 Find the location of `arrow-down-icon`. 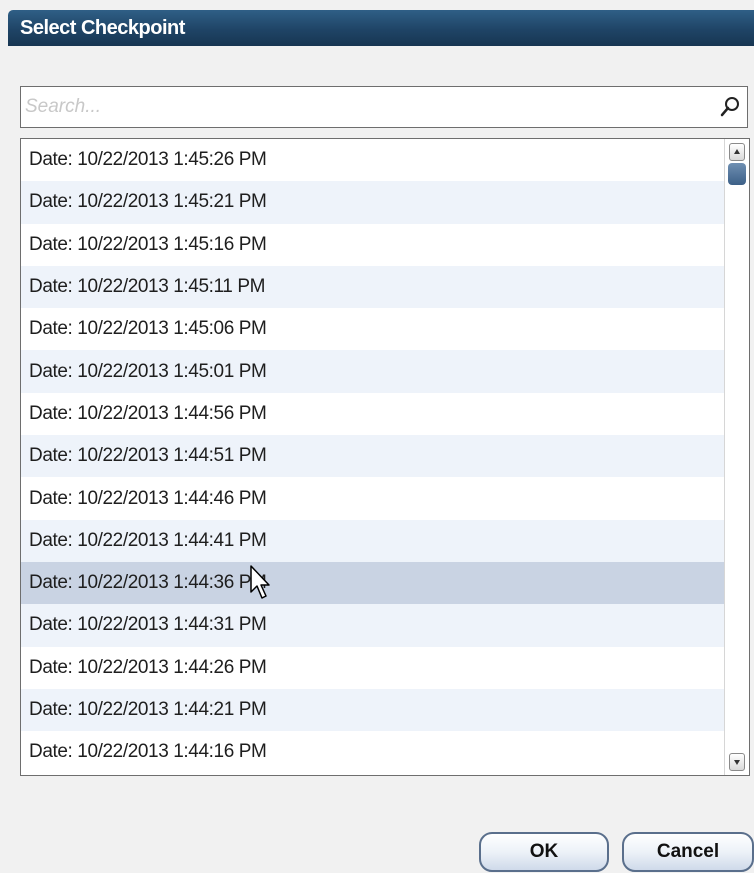

arrow-down-icon is located at coordinates (737, 762).